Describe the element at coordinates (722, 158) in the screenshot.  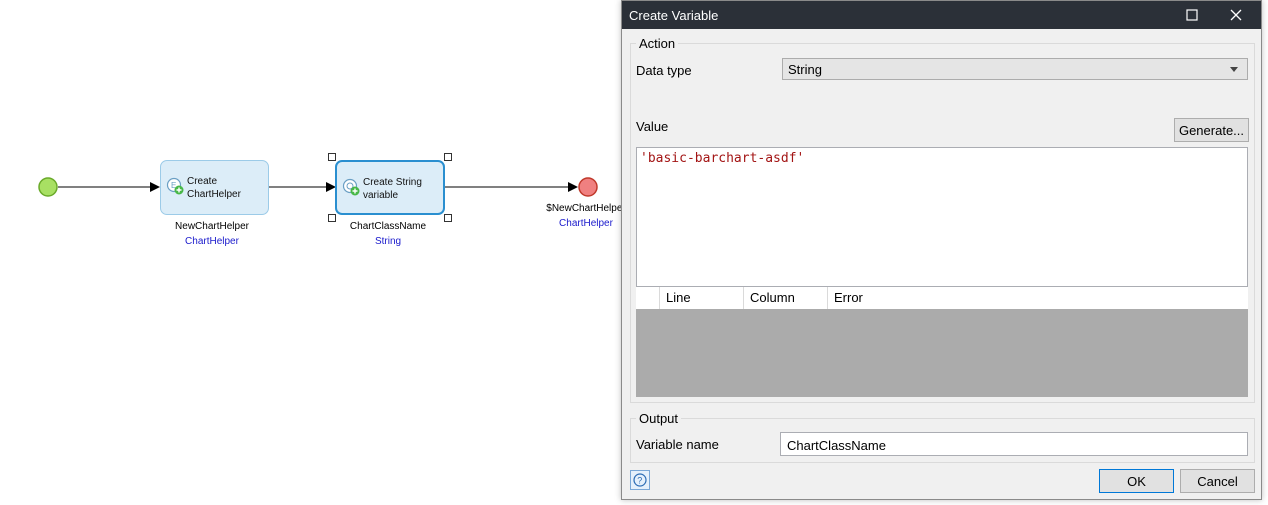
I see `expression-text: 'basic-barchart-asdf'` at that location.